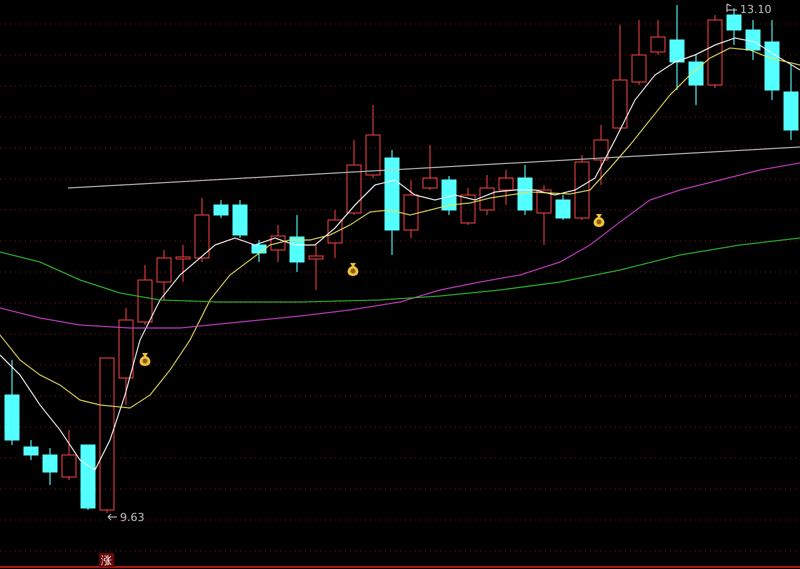  I want to click on low-price-label: 9.63, so click(132, 517).